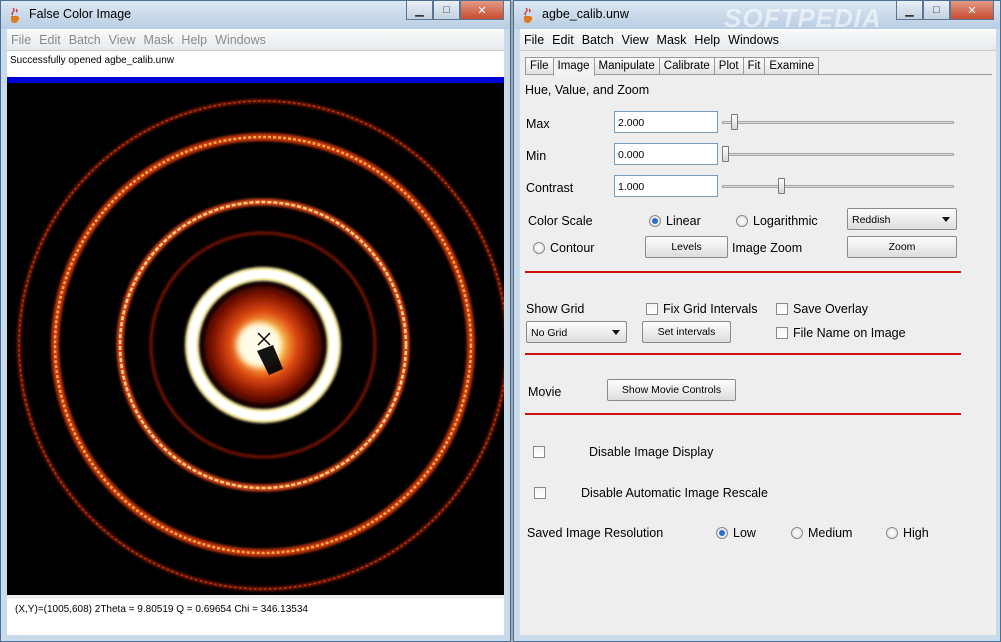 The image size is (1001, 642). Describe the element at coordinates (722, 533) in the screenshot. I see `res-low-radio` at that location.